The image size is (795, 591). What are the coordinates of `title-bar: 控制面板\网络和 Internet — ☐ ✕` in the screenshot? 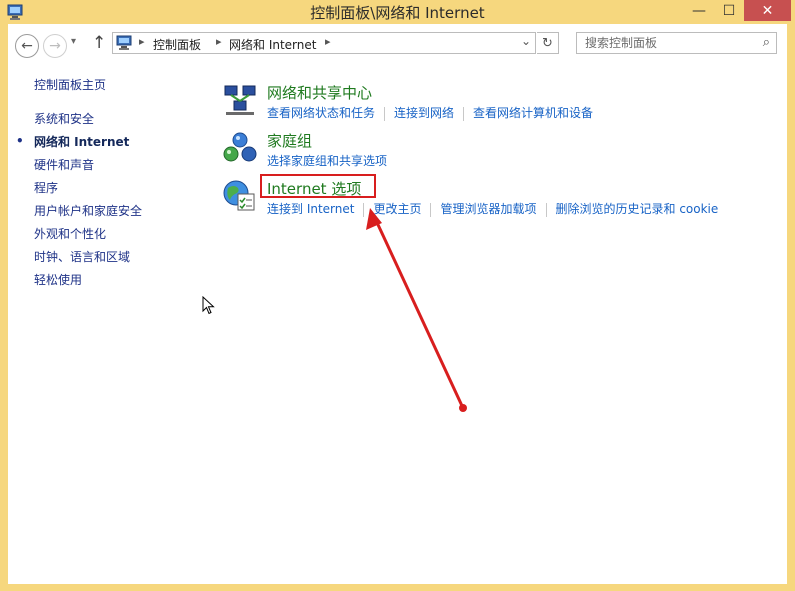 It's located at (397, 12).